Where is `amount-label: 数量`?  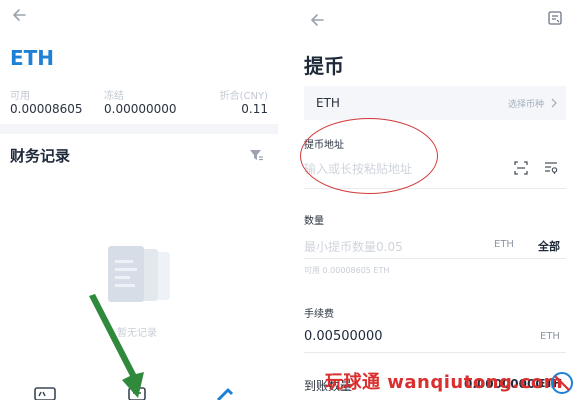
amount-label: 数量 is located at coordinates (314, 221).